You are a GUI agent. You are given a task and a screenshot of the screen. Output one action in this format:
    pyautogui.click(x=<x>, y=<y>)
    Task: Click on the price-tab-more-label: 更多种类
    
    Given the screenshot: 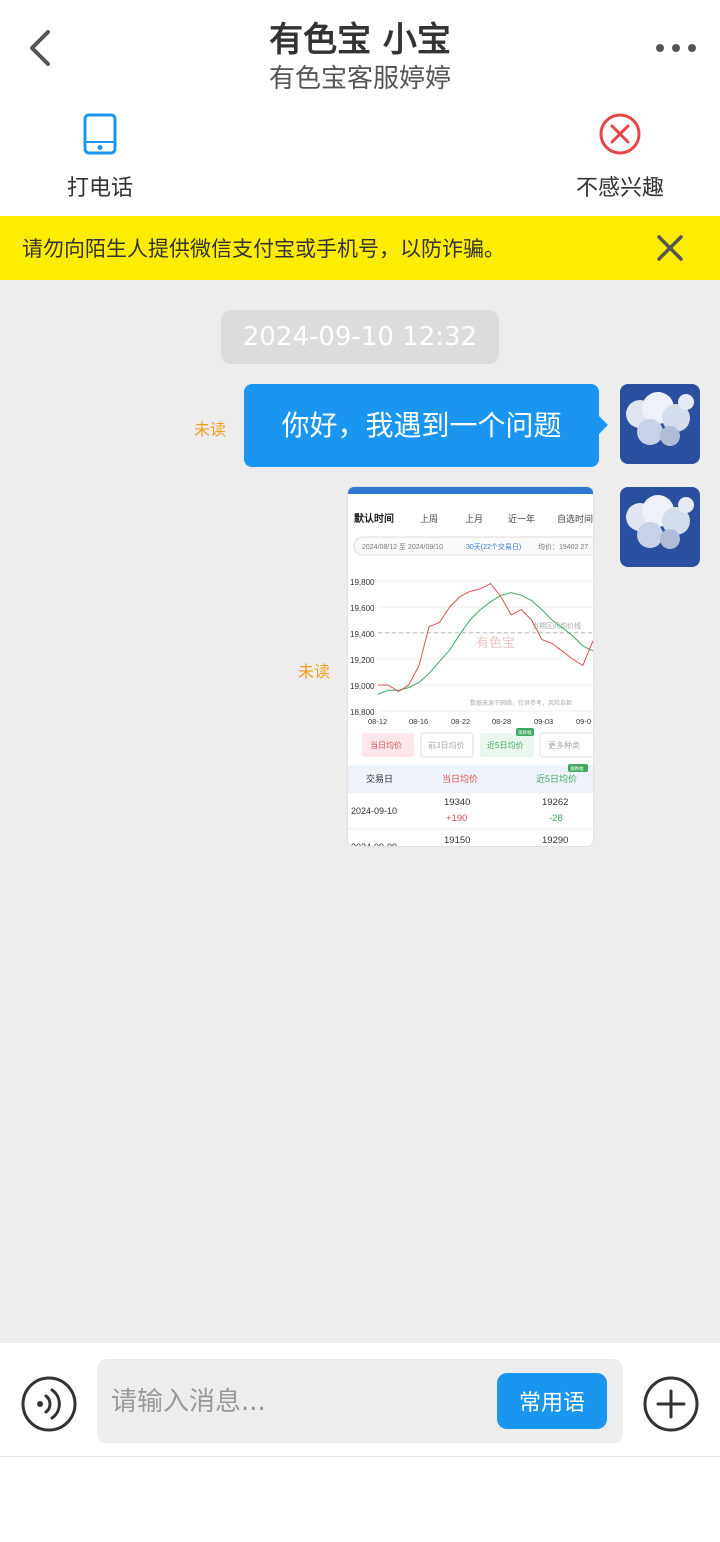 What is the action you would take?
    pyautogui.click(x=564, y=745)
    